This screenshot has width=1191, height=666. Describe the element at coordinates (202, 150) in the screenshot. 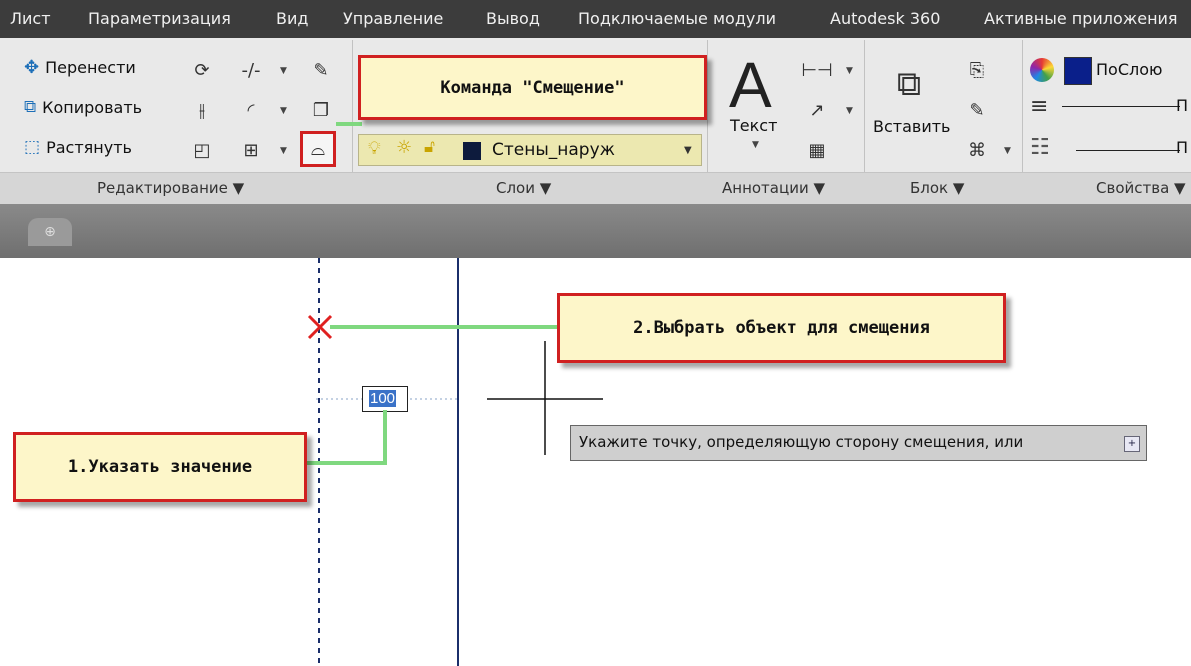

I see `scale-icon: ◰` at that location.